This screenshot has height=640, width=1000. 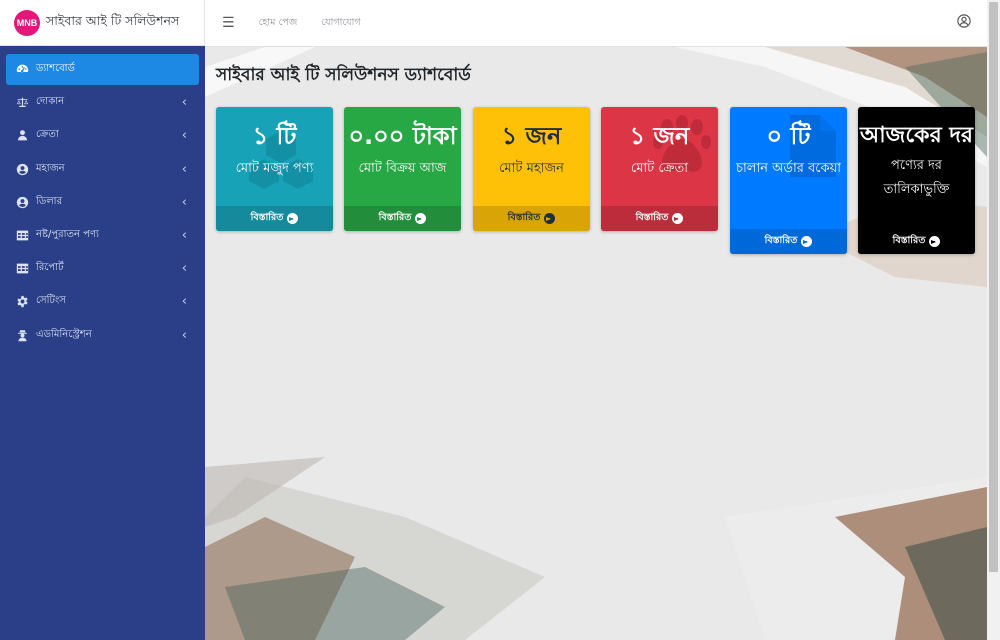 I want to click on card-value: আজকের দর, so click(x=916, y=135).